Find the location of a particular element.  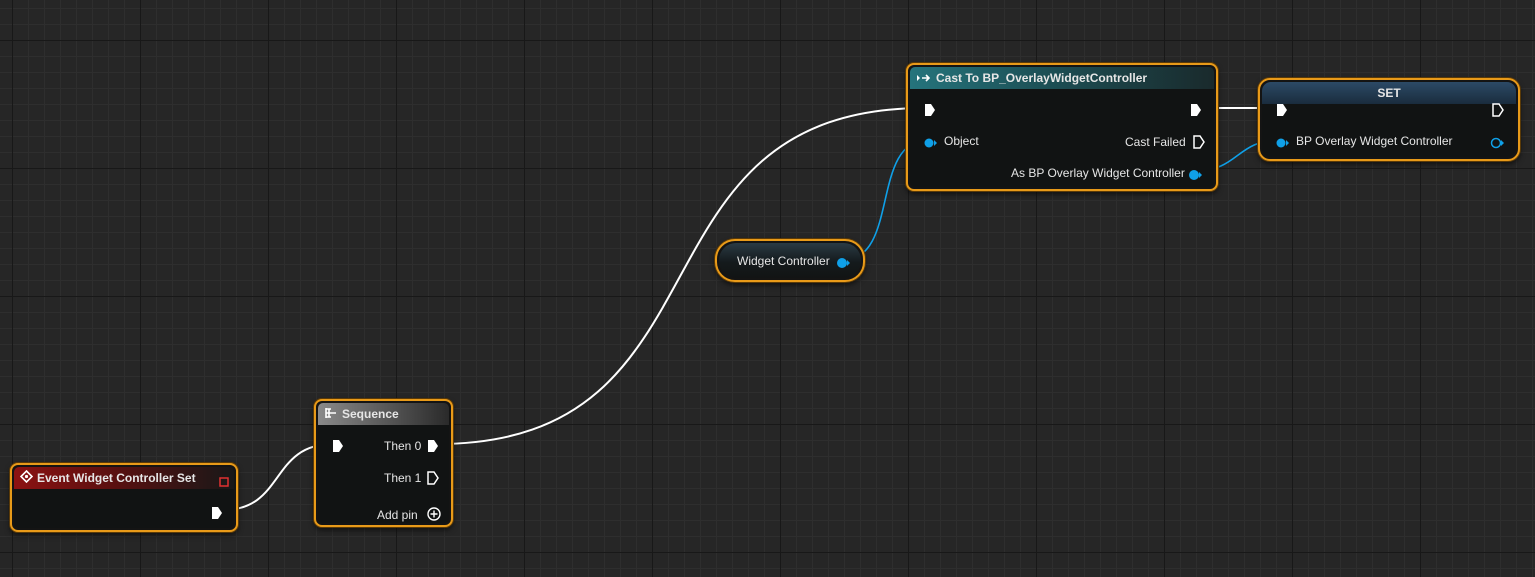

set-var-label: BP Overlay Widget Controller is located at coordinates (1374, 141).